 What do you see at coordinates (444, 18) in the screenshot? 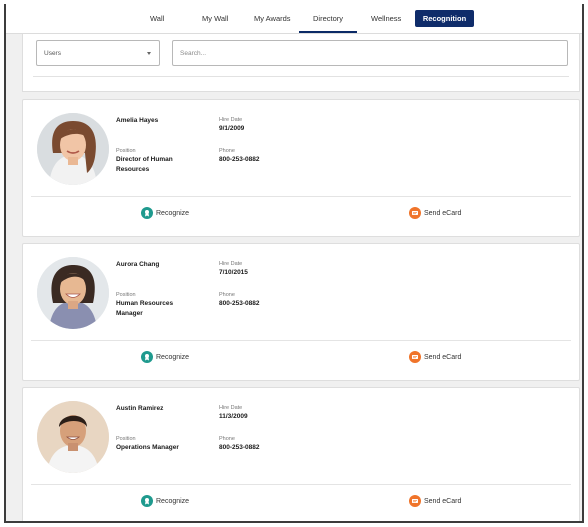
I see `recognition-button: Recognition` at bounding box center [444, 18].